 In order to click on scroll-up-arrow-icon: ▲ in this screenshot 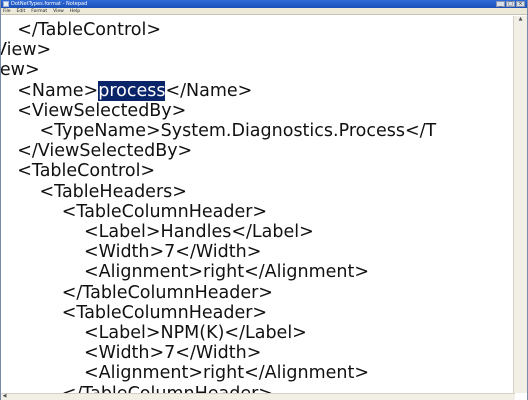, I will do `click(520, 19)`.